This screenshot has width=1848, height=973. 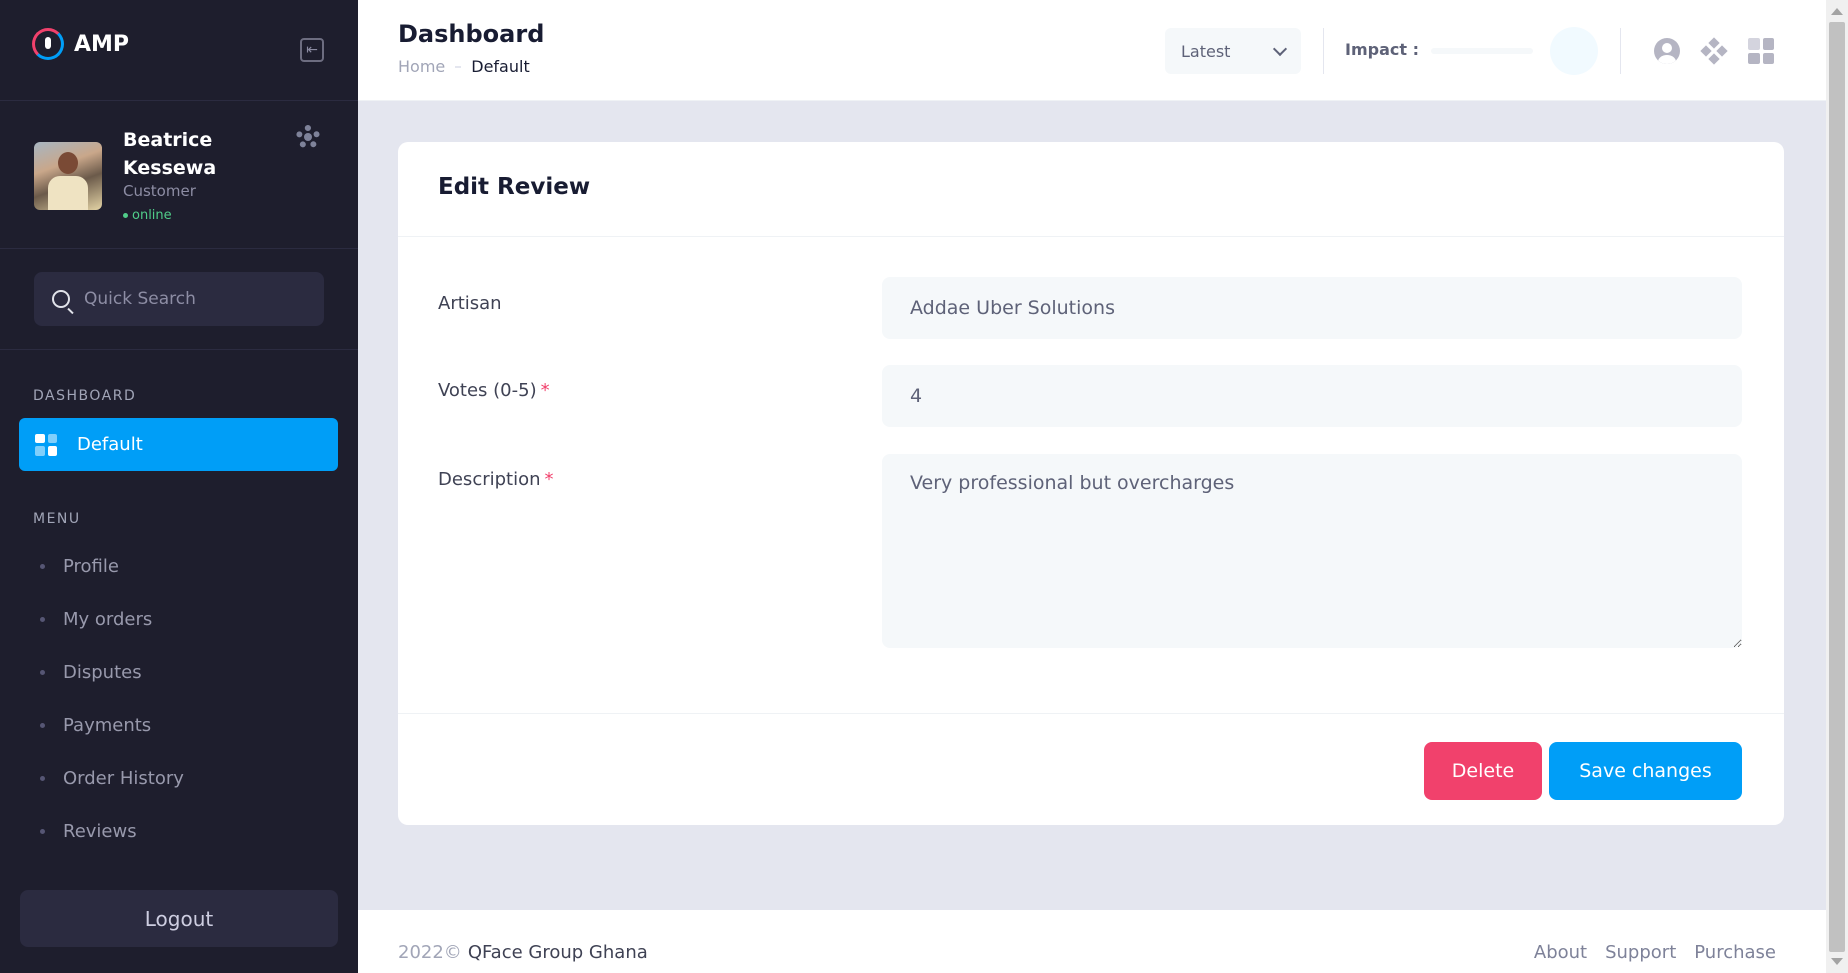 What do you see at coordinates (1482, 51) in the screenshot?
I see `impact-progress` at bounding box center [1482, 51].